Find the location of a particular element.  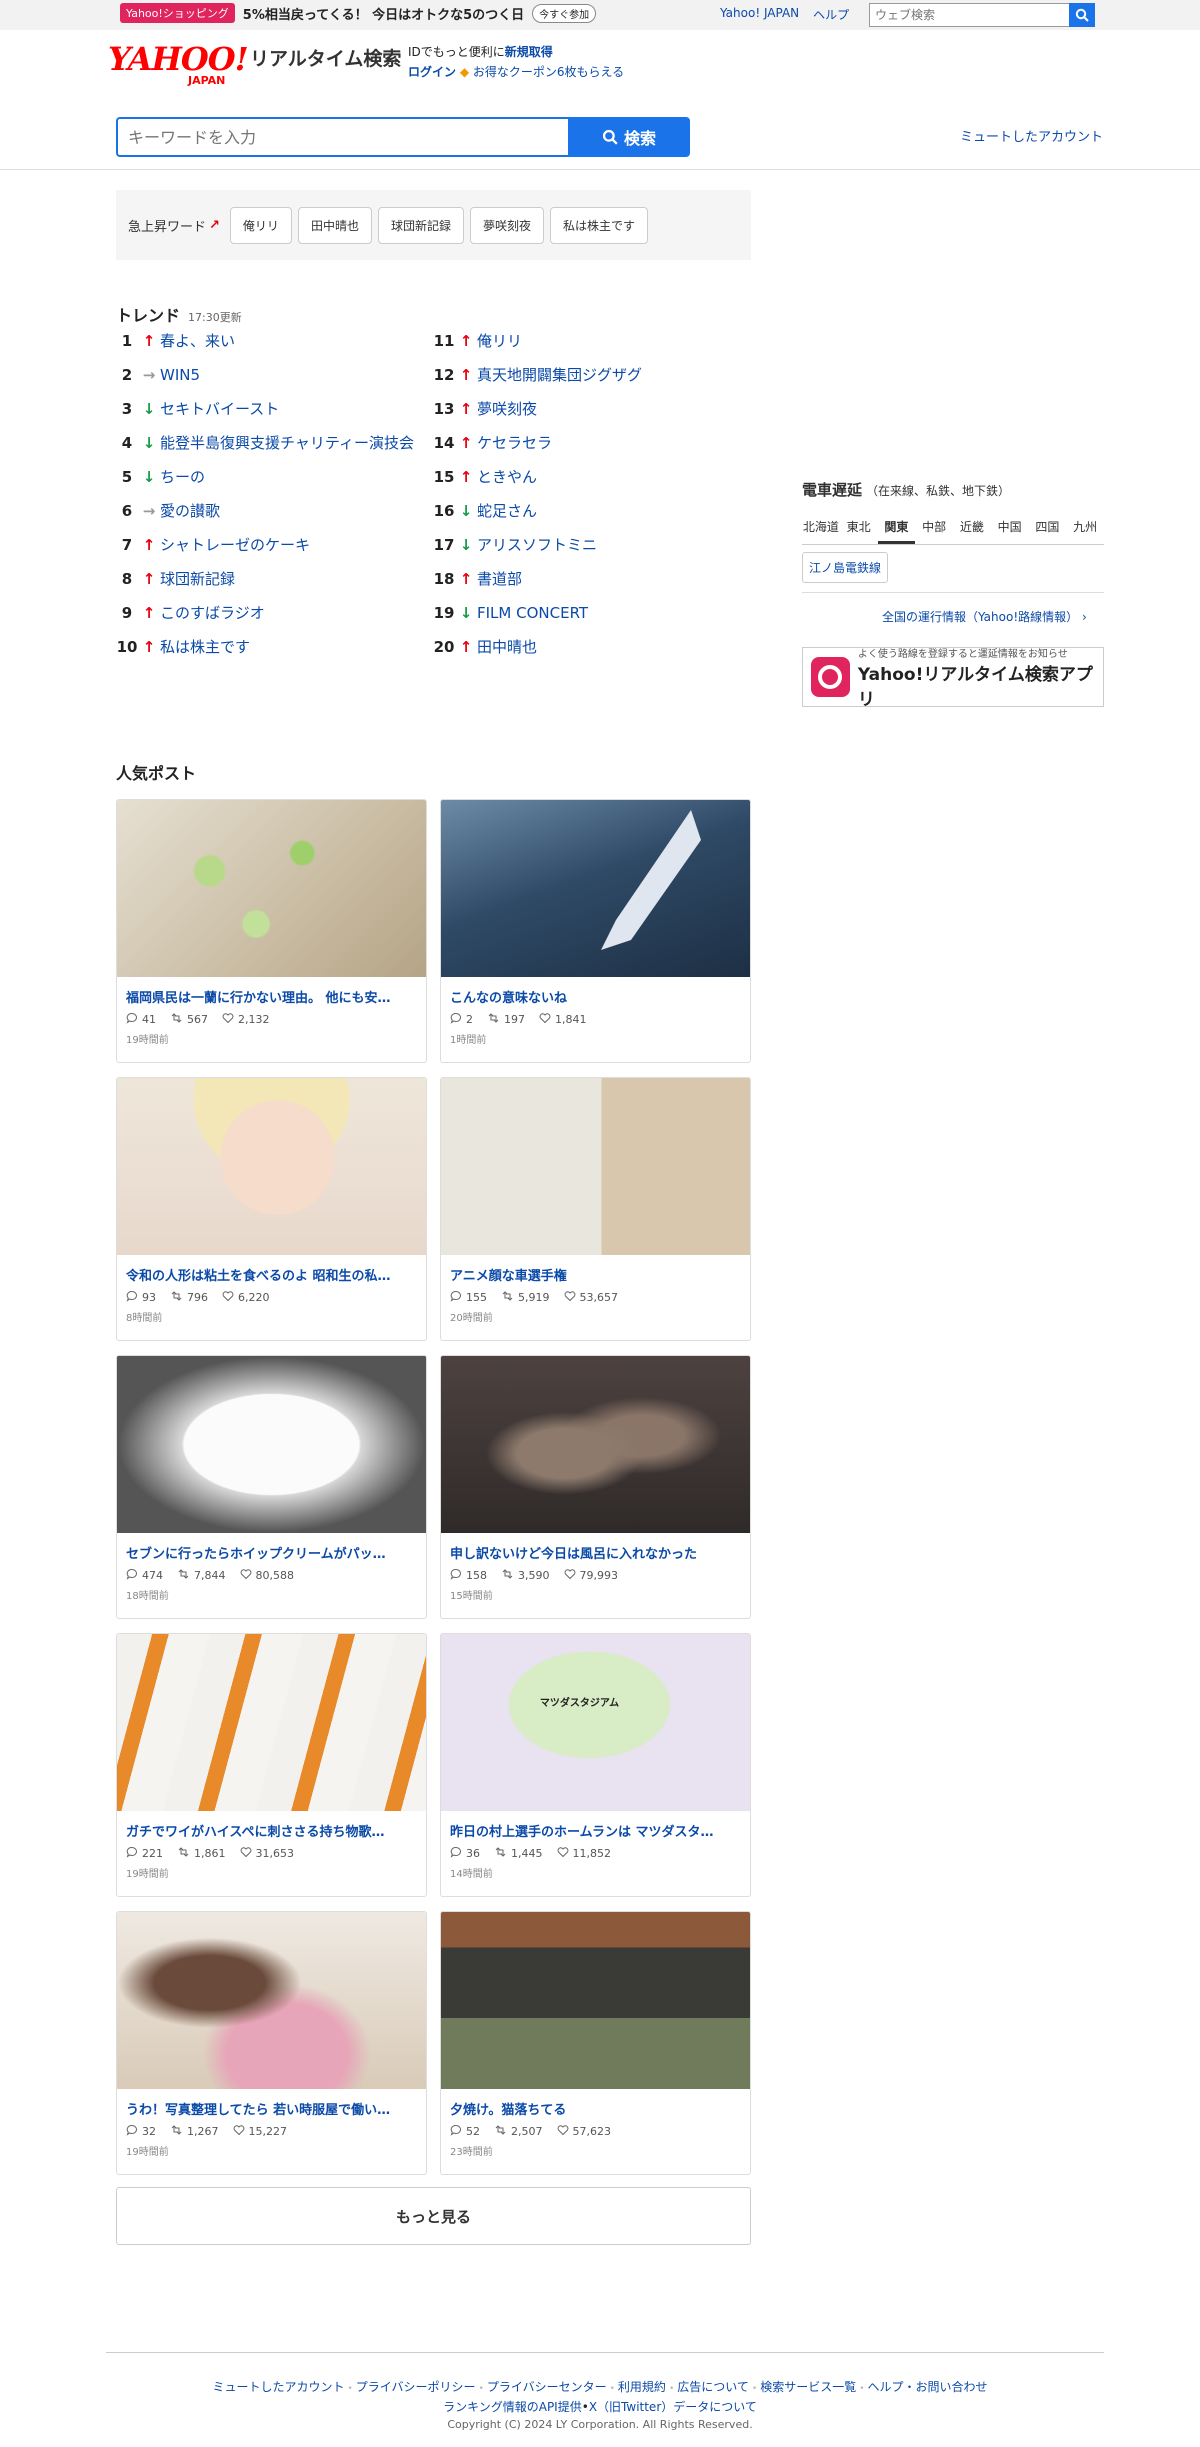

trend-word-link: 春よ、来い is located at coordinates (293, 341).